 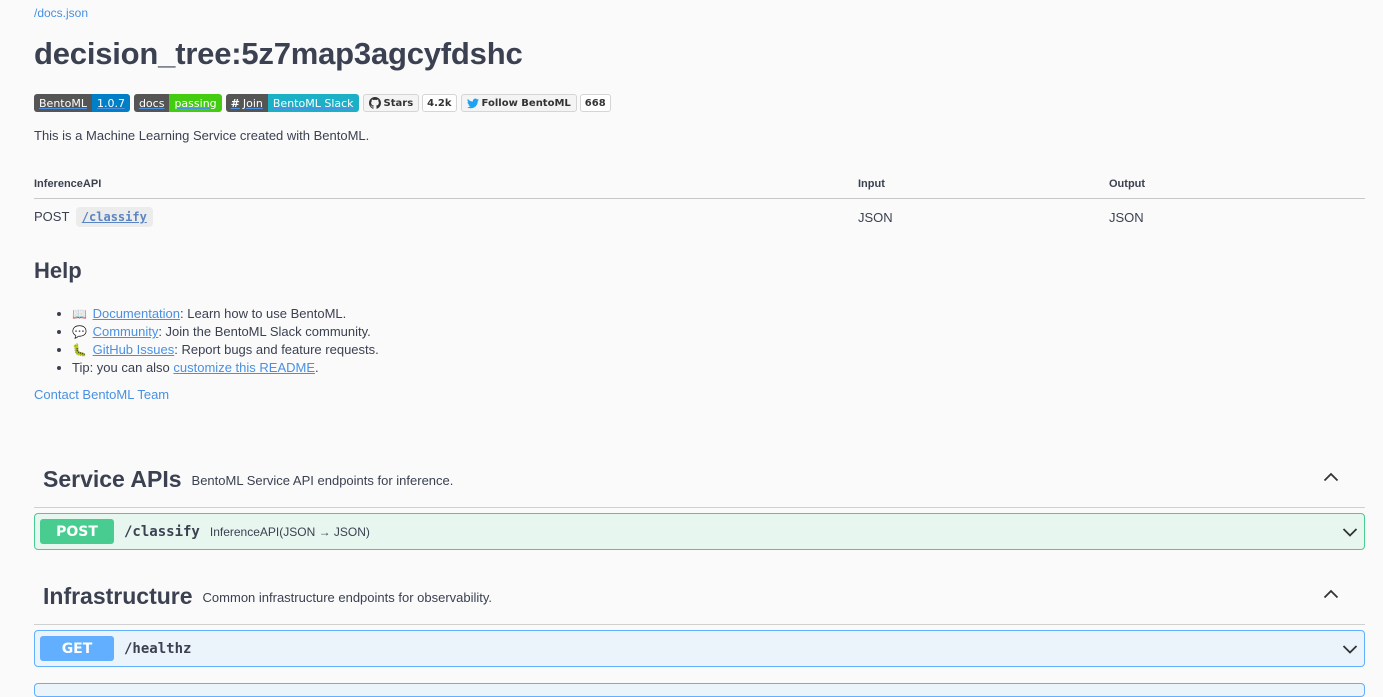 I want to click on slack-icon: #, so click(x=235, y=103).